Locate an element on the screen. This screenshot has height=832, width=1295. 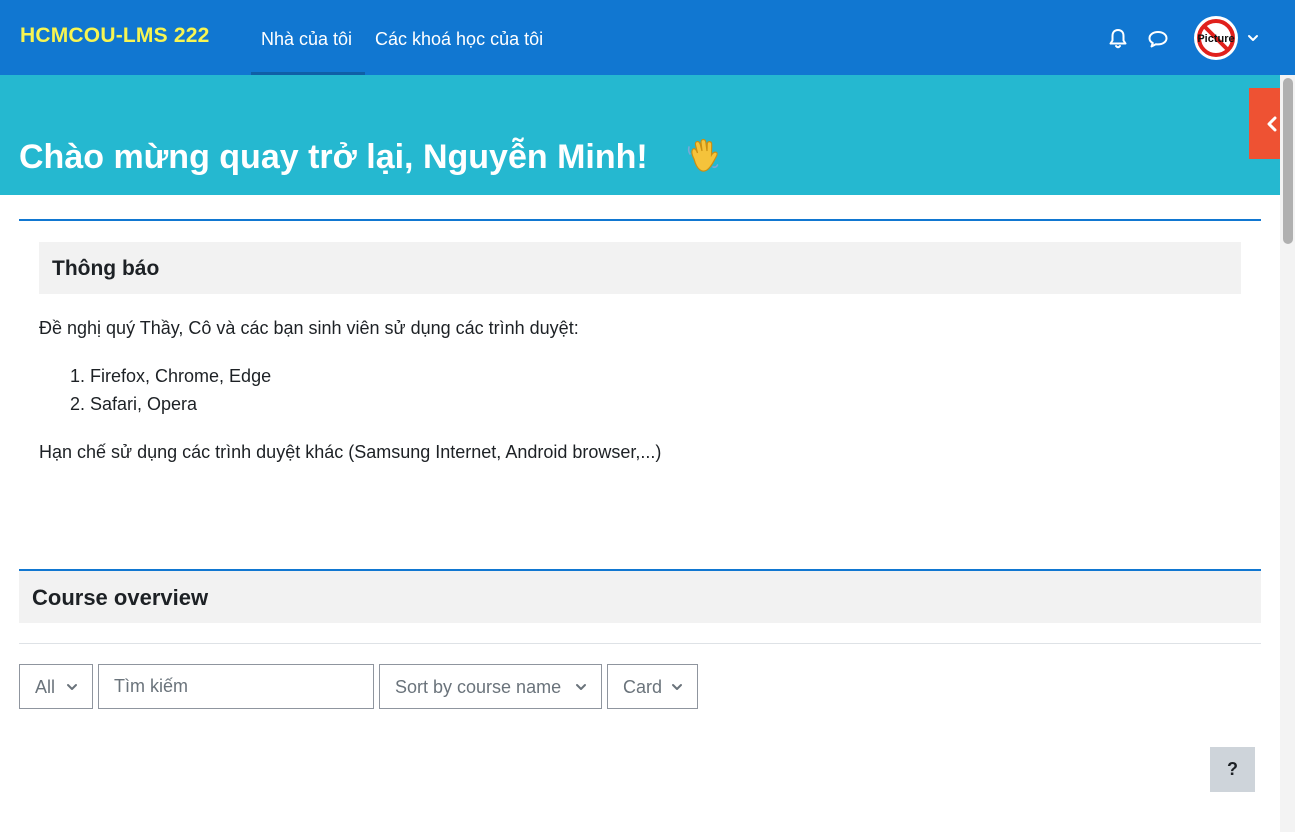
welcome-message: Chào mừng quay trở lại, Nguyễn Minh! is located at coordinates (333, 157).